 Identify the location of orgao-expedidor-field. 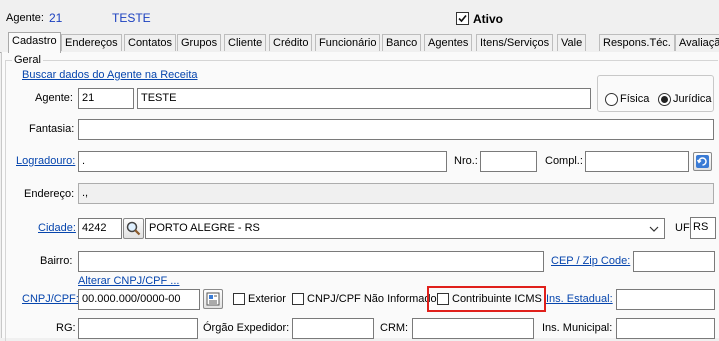
(333, 328).